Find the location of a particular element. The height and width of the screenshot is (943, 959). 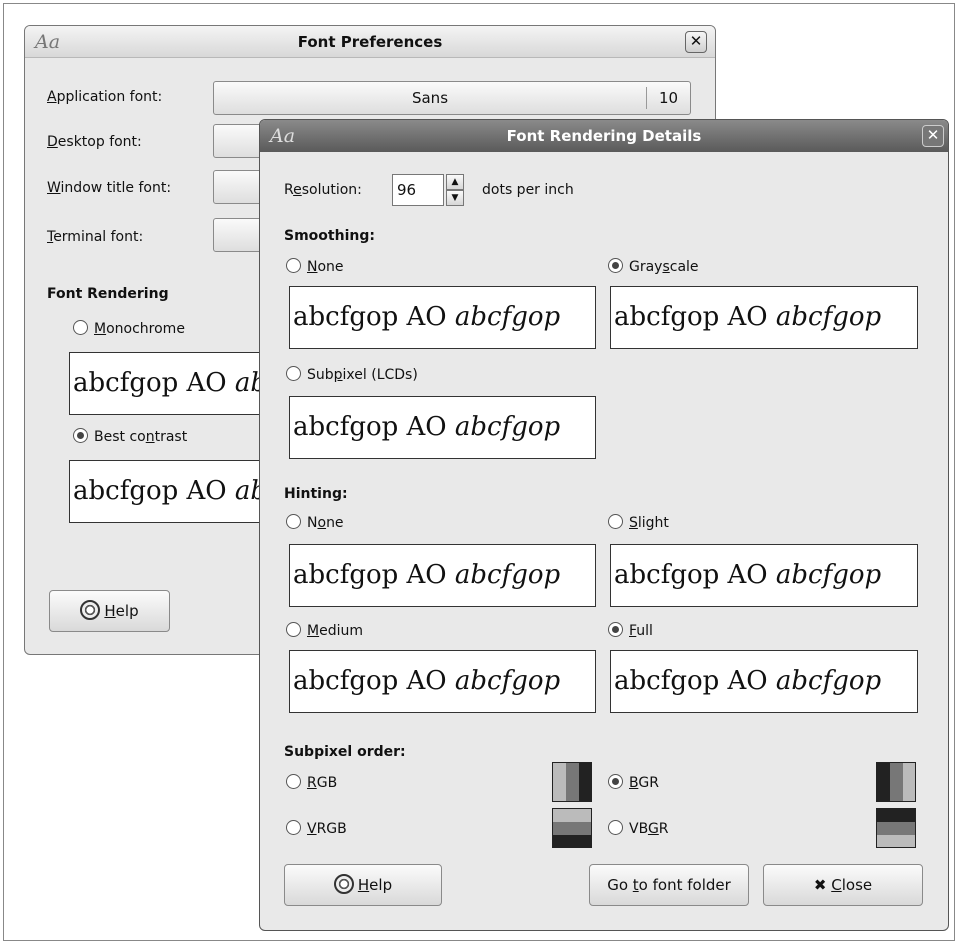

font-preferences-titlebar: Aa Font Preferences ✕ is located at coordinates (370, 42).